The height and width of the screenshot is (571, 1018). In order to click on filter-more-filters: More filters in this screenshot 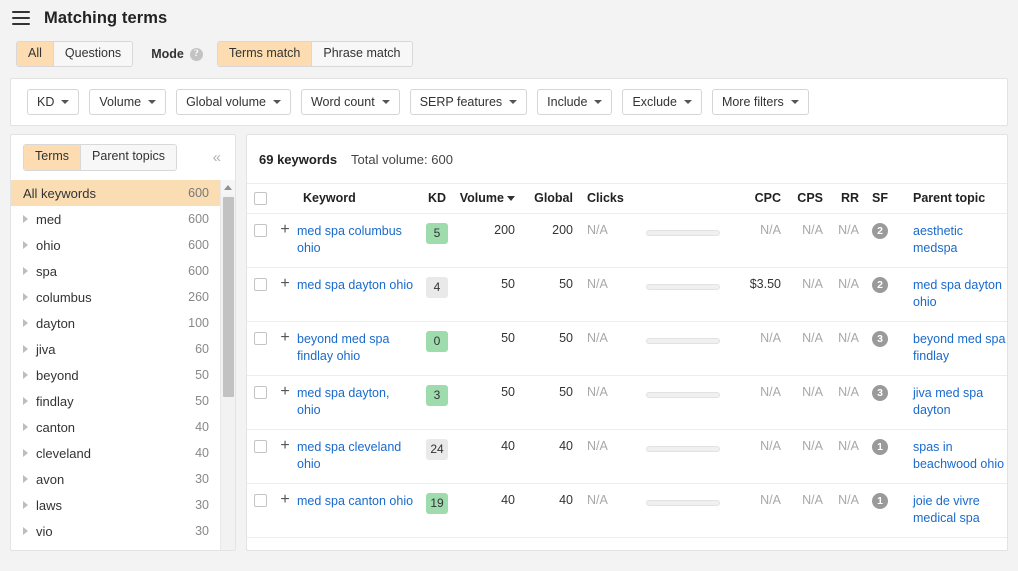, I will do `click(760, 102)`.